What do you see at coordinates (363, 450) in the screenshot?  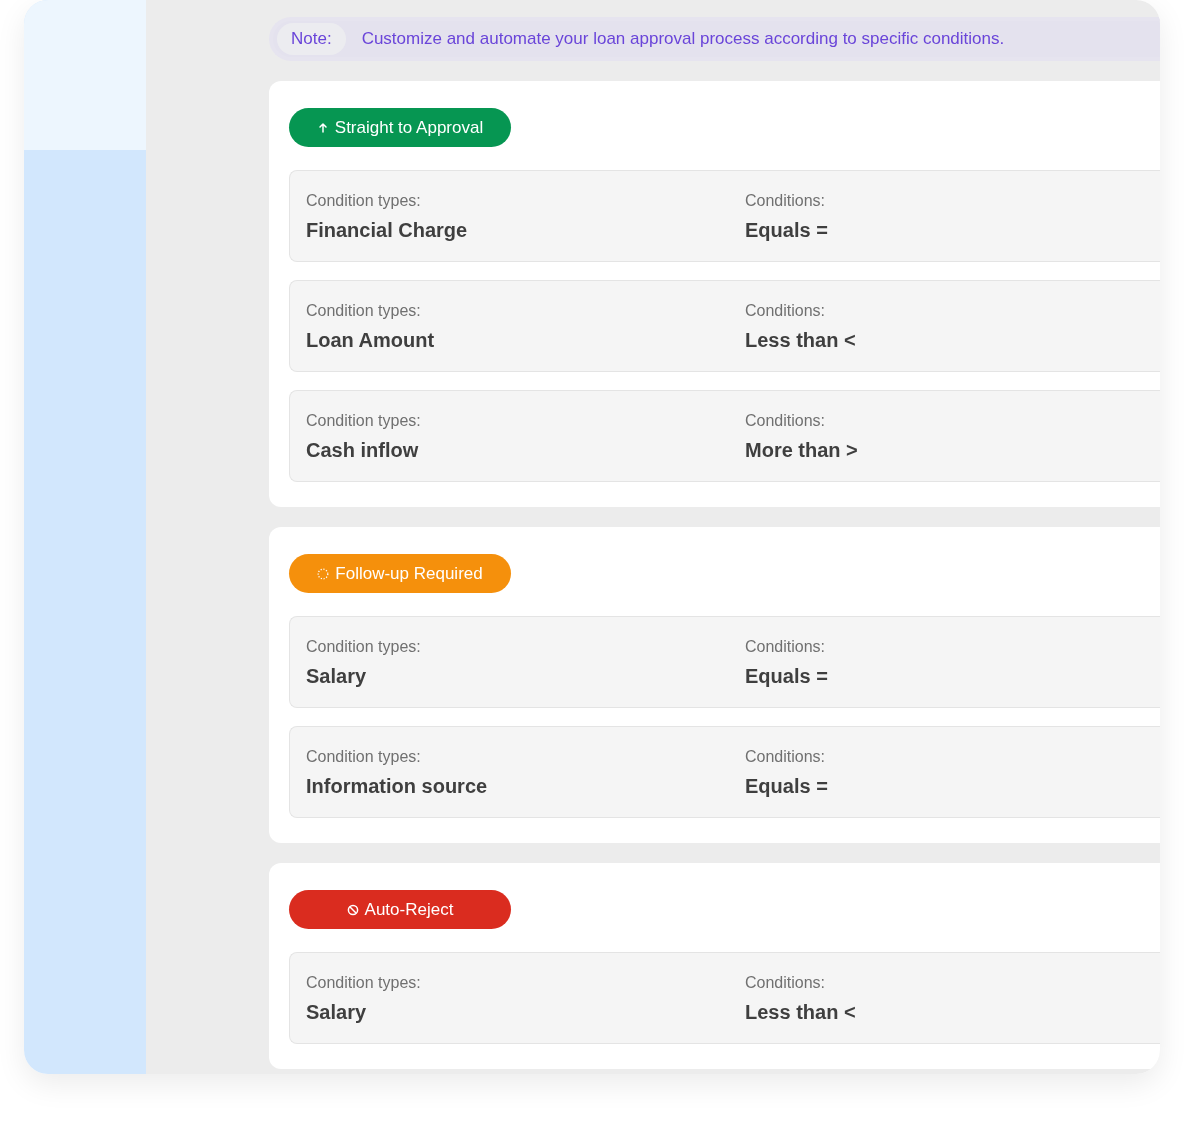 I see `condition-type-value: Cash inflow` at bounding box center [363, 450].